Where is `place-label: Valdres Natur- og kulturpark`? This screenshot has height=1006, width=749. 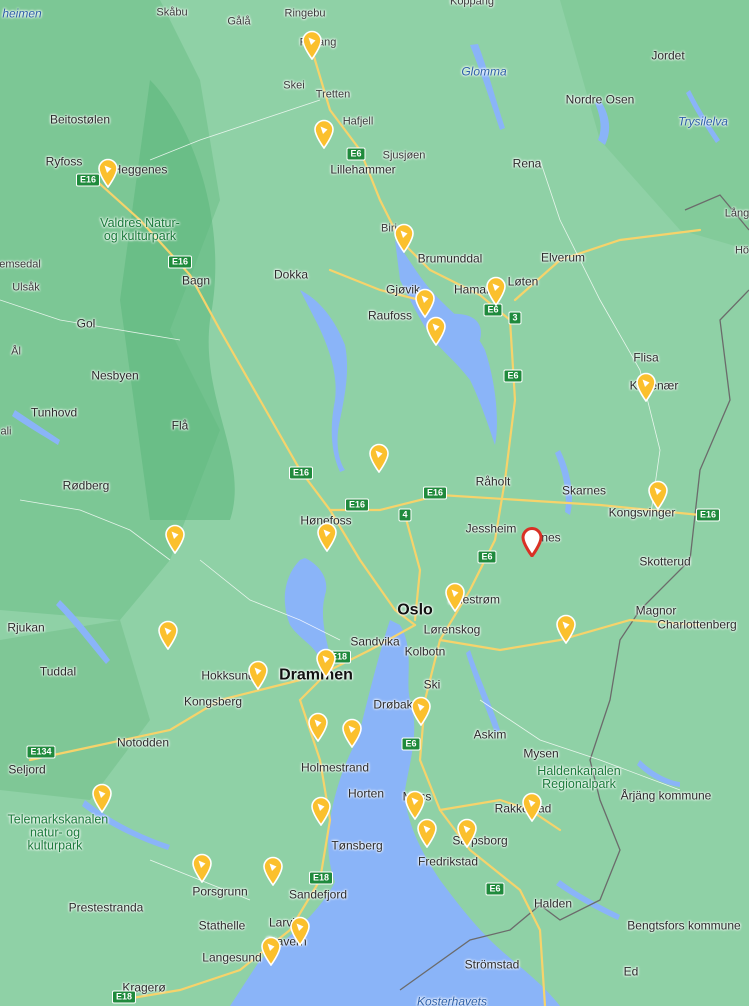
place-label: Valdres Natur- og kulturpark is located at coordinates (140, 229).